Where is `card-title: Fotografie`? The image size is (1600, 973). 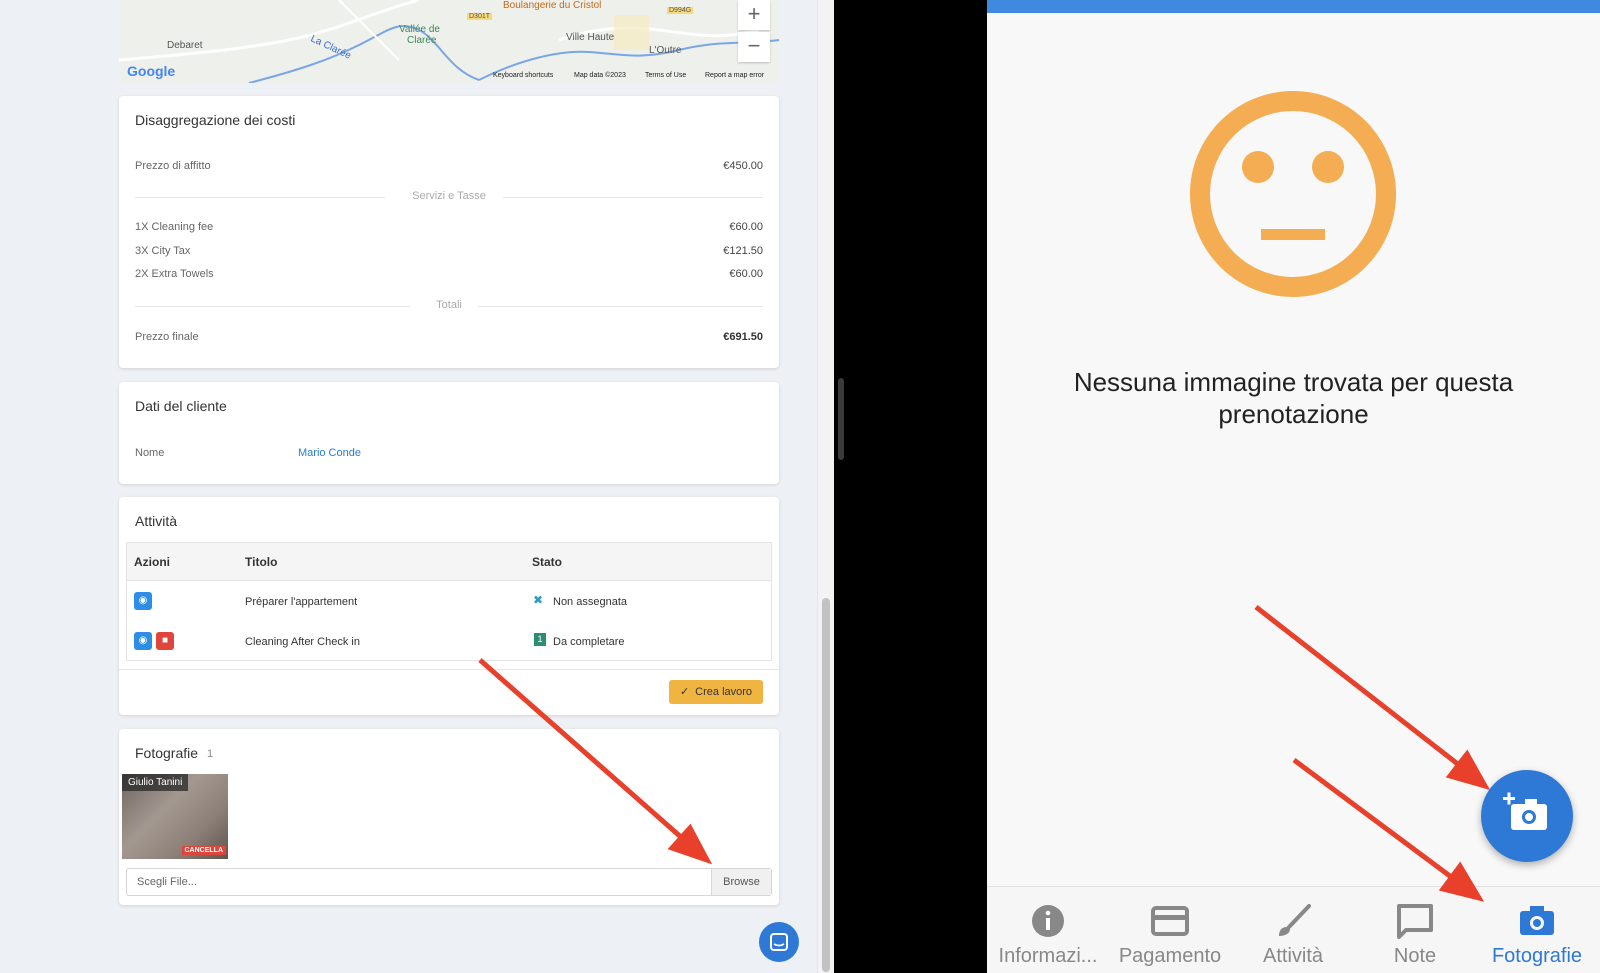
card-title: Fotografie is located at coordinates (167, 753).